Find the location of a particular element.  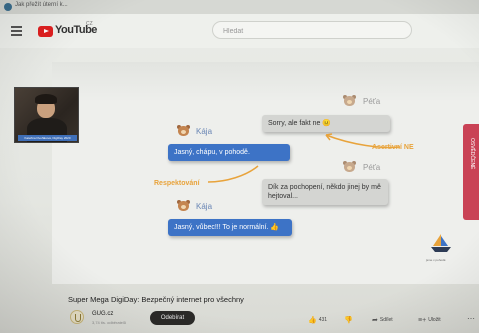

more-options-icon: ⋯ is located at coordinates (471, 318).